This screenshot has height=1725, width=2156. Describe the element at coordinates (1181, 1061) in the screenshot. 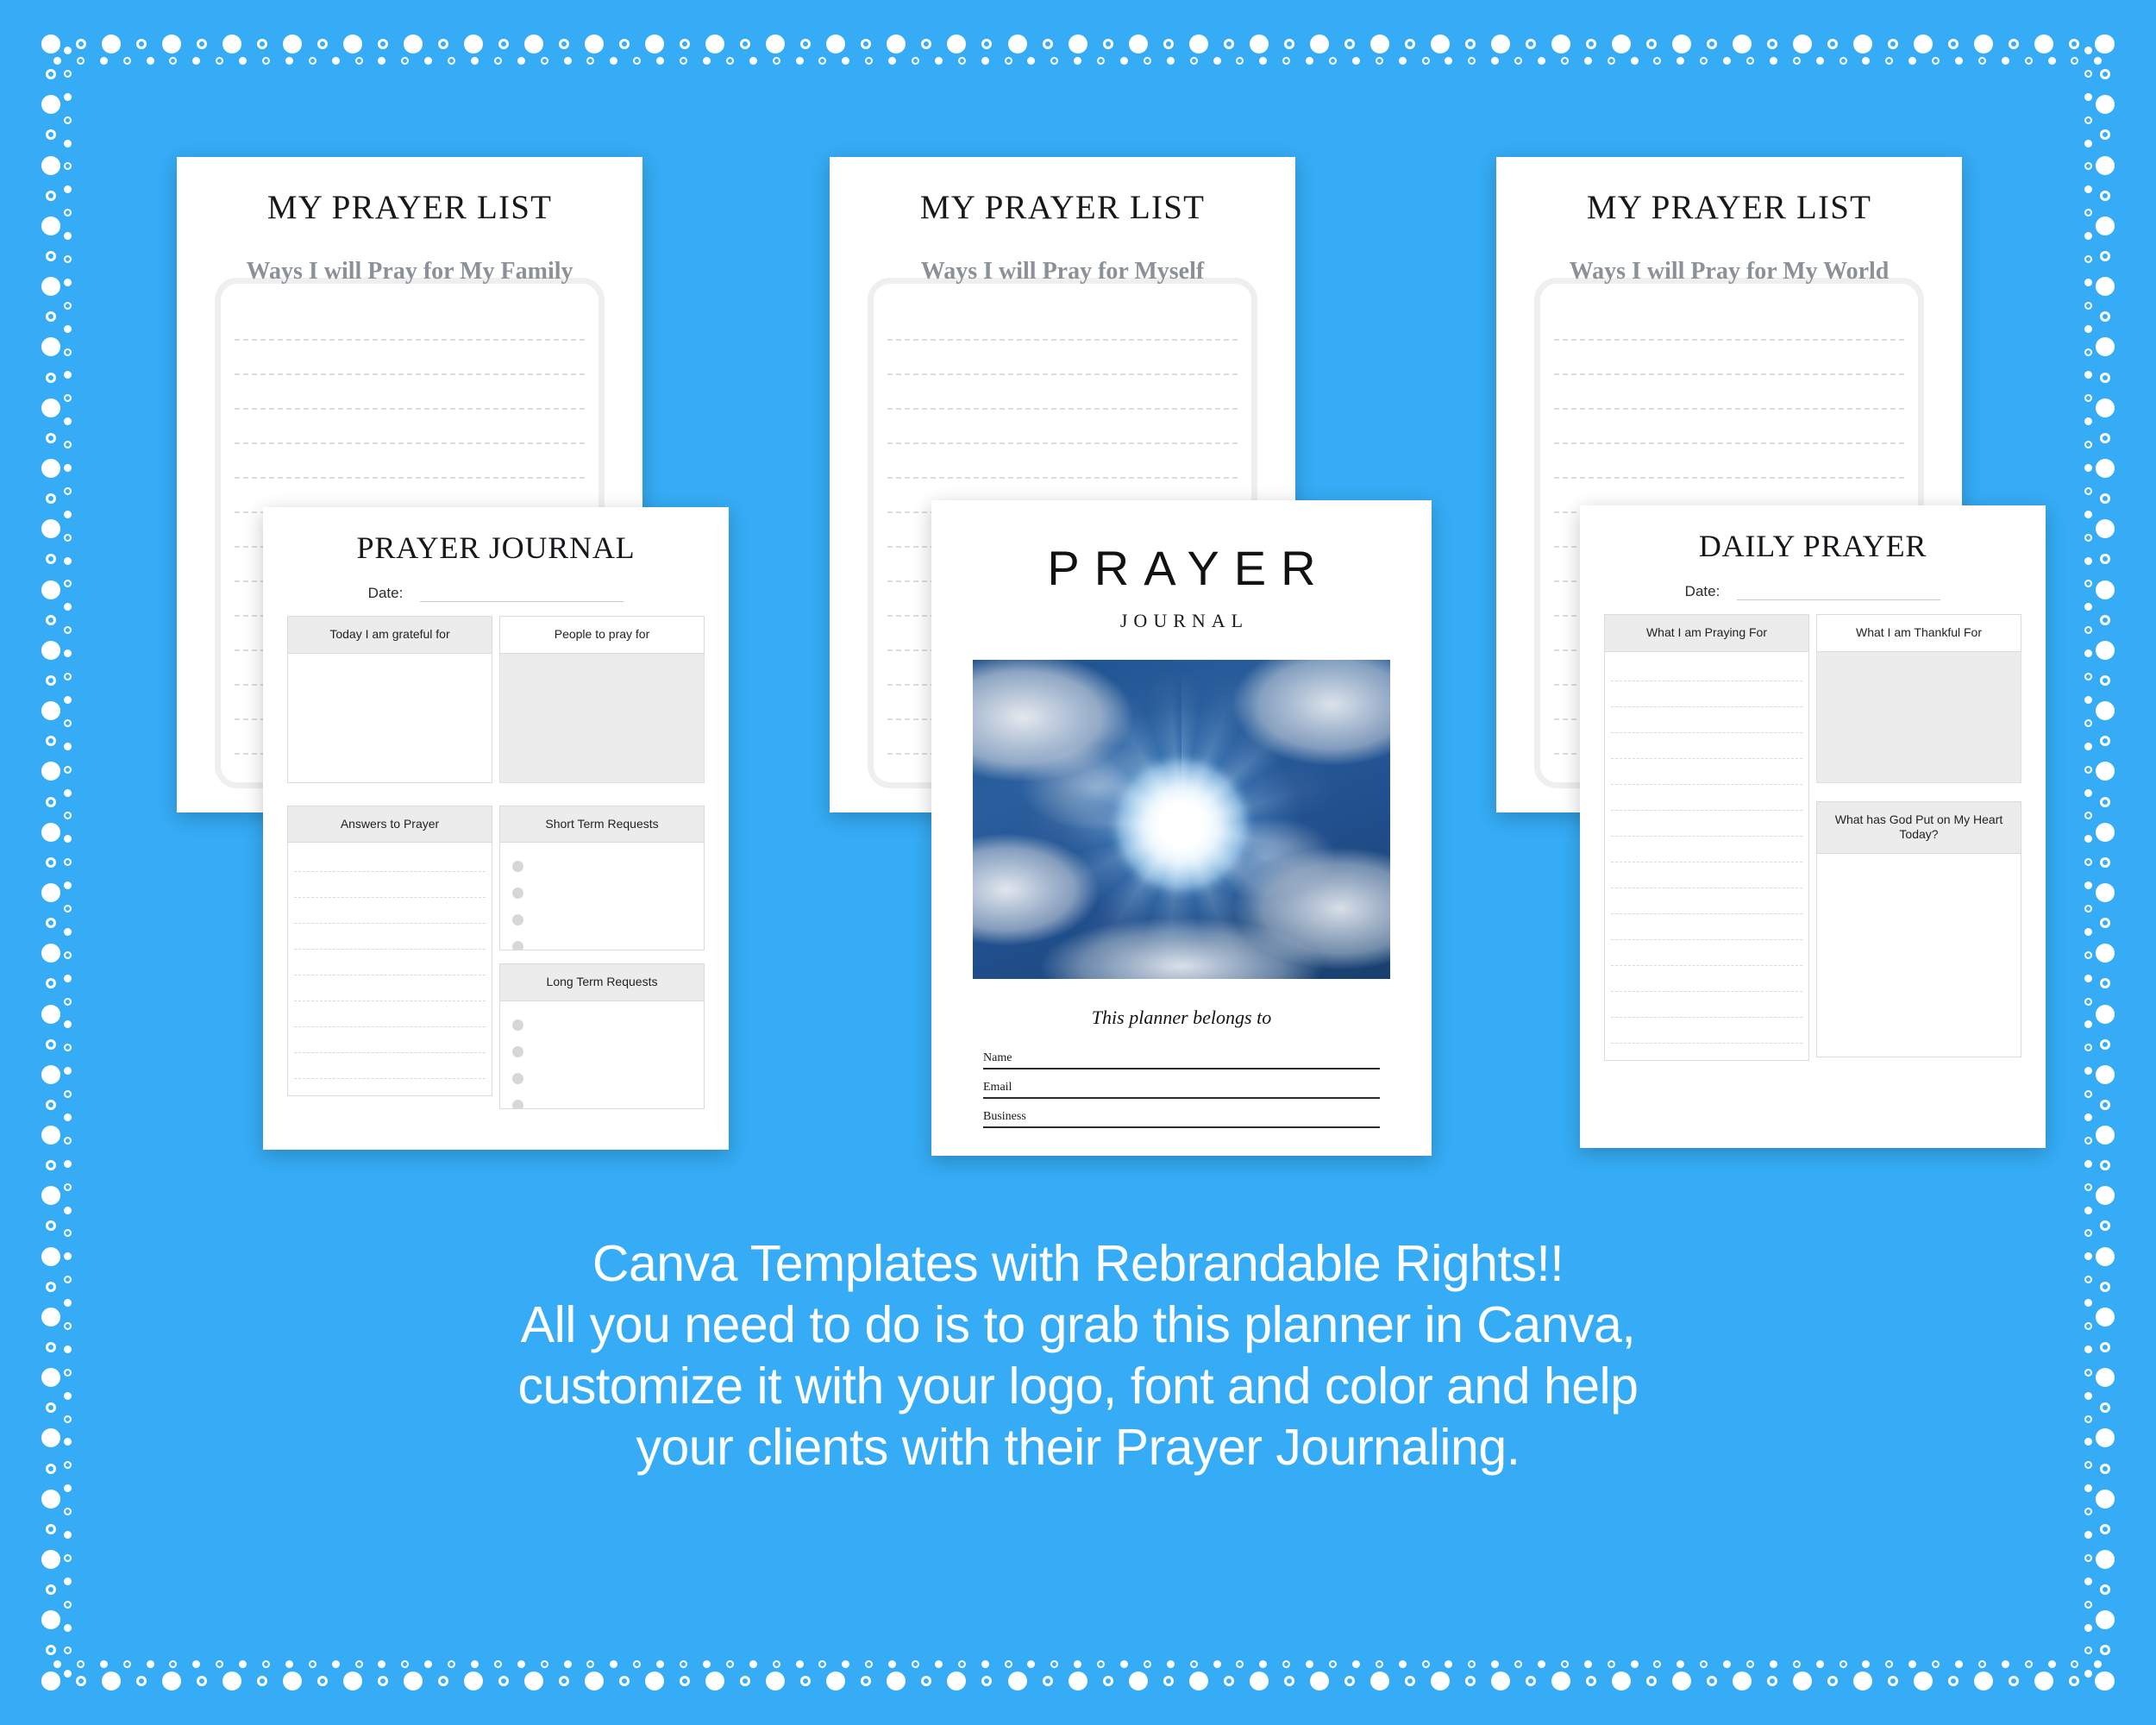

I see `name-field: Name` at that location.